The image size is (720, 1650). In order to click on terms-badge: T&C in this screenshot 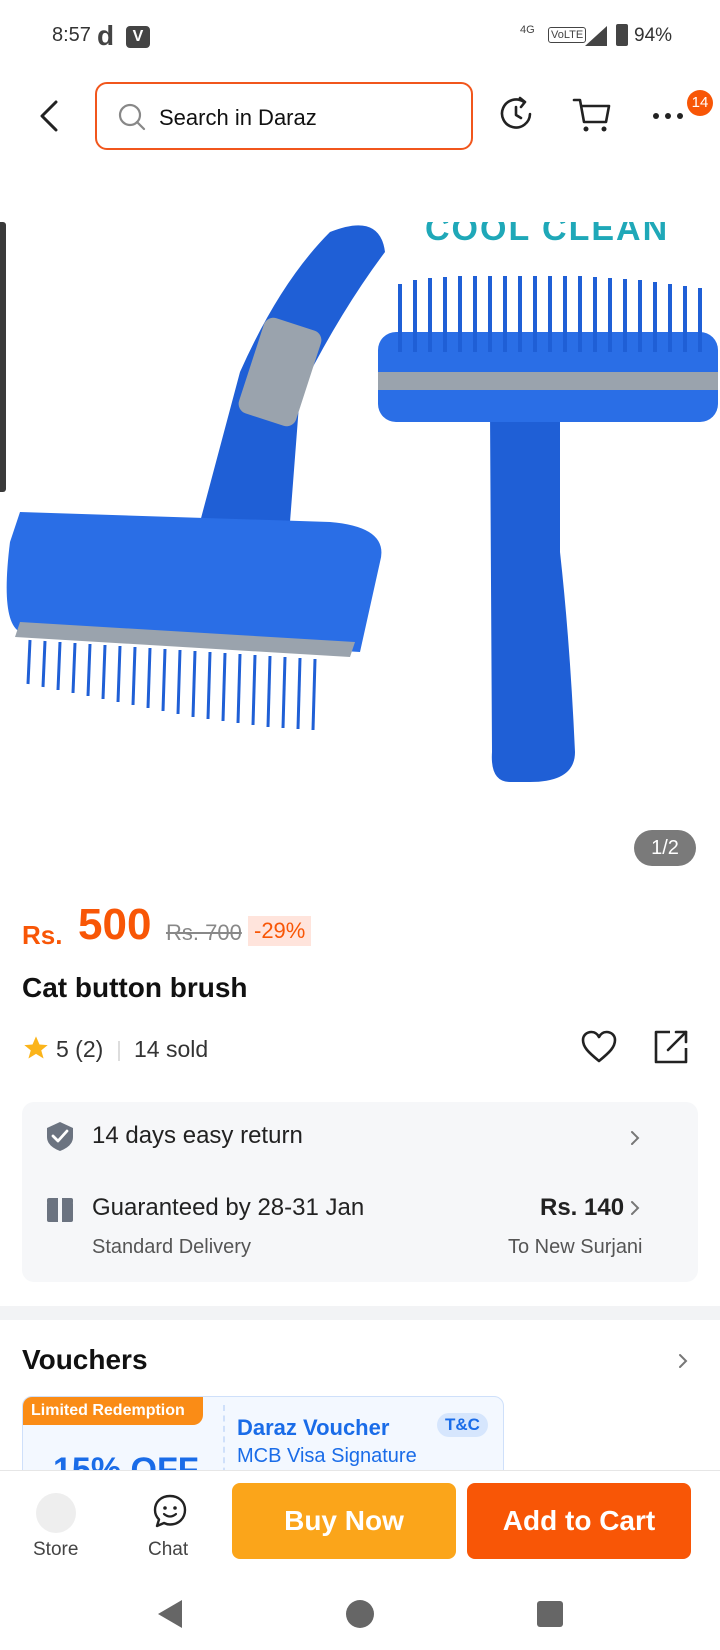, I will do `click(462, 1425)`.